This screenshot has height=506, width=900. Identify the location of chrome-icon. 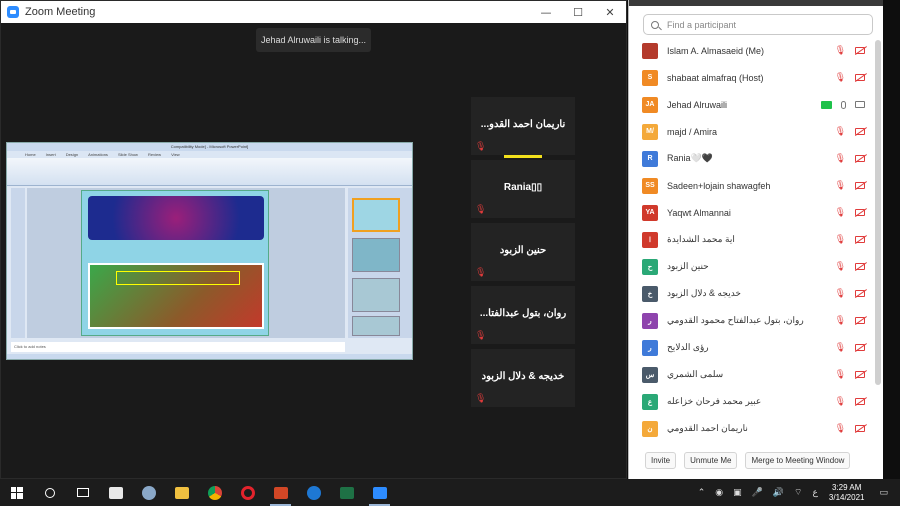
(214, 492).